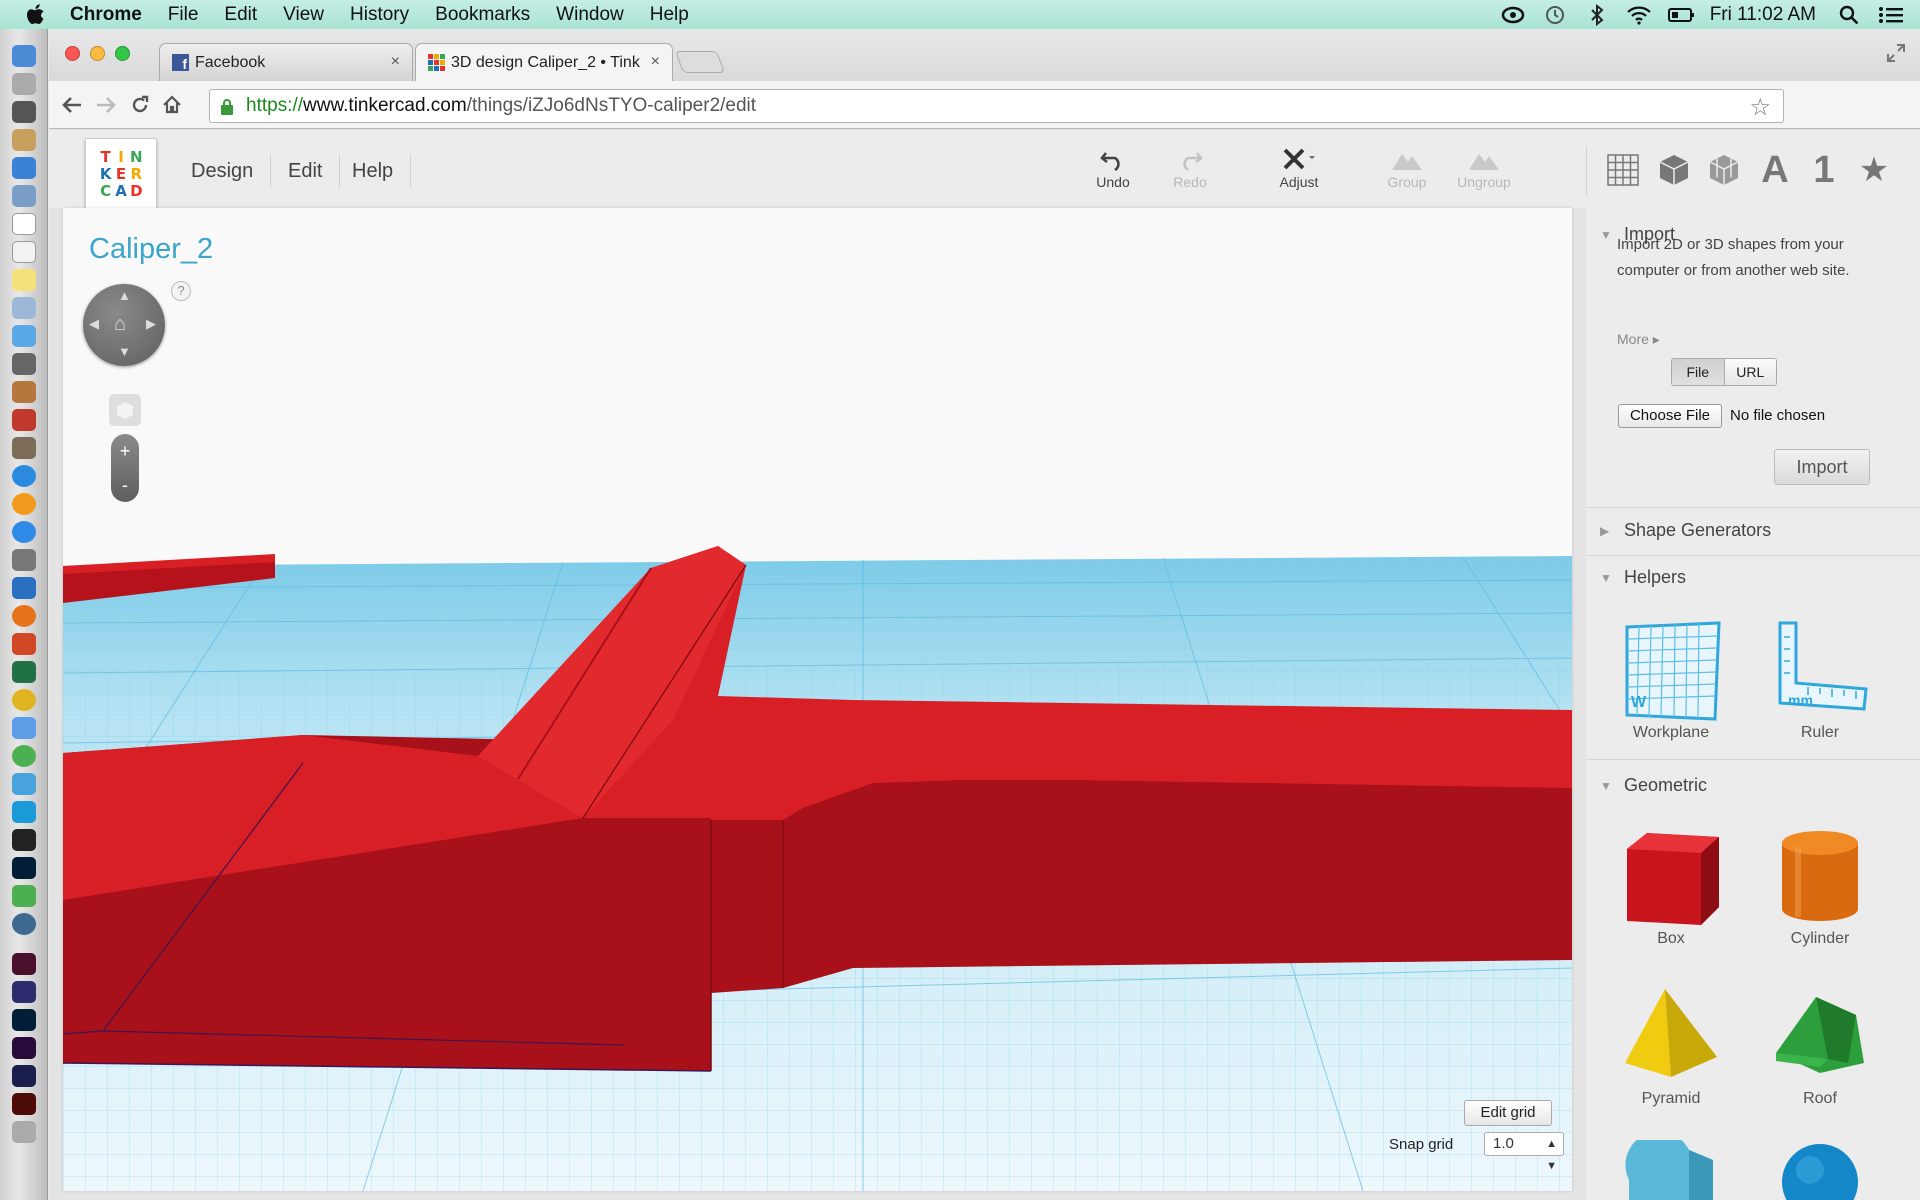 The image size is (1920, 1200). What do you see at coordinates (24, 992) in the screenshot?
I see `indesign-icon` at bounding box center [24, 992].